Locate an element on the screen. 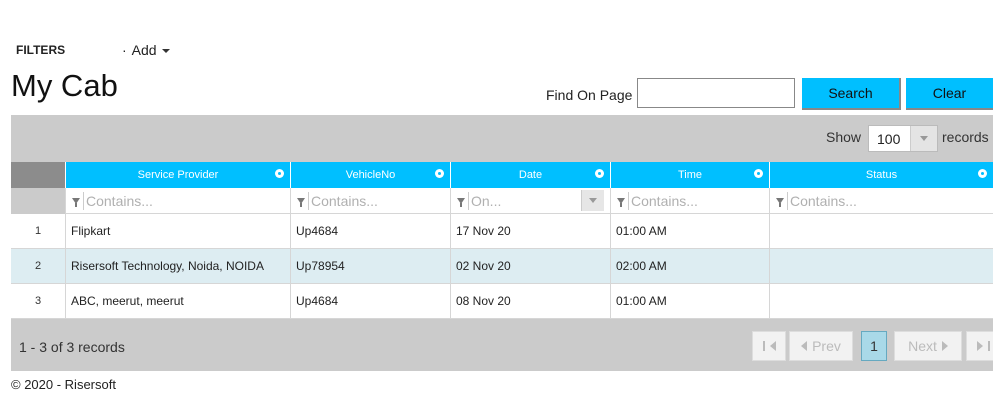 This screenshot has height=415, width=993. find-on-page-label: Find On Page is located at coordinates (589, 95).